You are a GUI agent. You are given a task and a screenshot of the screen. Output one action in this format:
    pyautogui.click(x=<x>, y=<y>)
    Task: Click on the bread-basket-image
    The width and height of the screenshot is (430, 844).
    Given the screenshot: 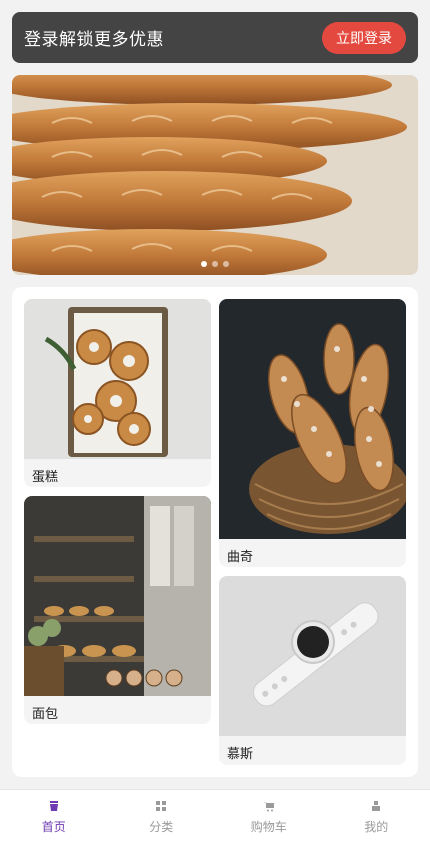 What is the action you would take?
    pyautogui.click(x=312, y=419)
    